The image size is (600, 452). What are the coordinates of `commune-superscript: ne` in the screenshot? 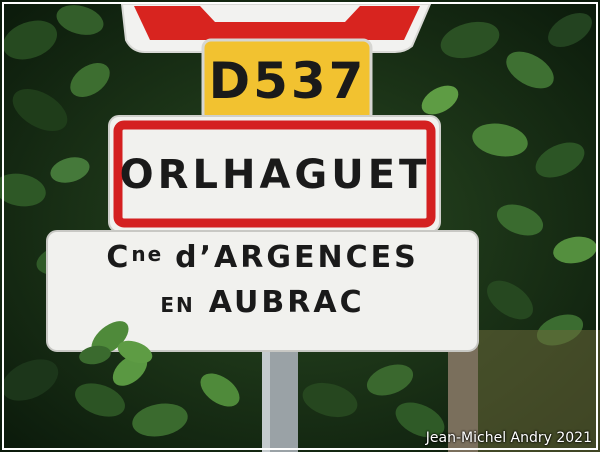 It's located at (147, 254).